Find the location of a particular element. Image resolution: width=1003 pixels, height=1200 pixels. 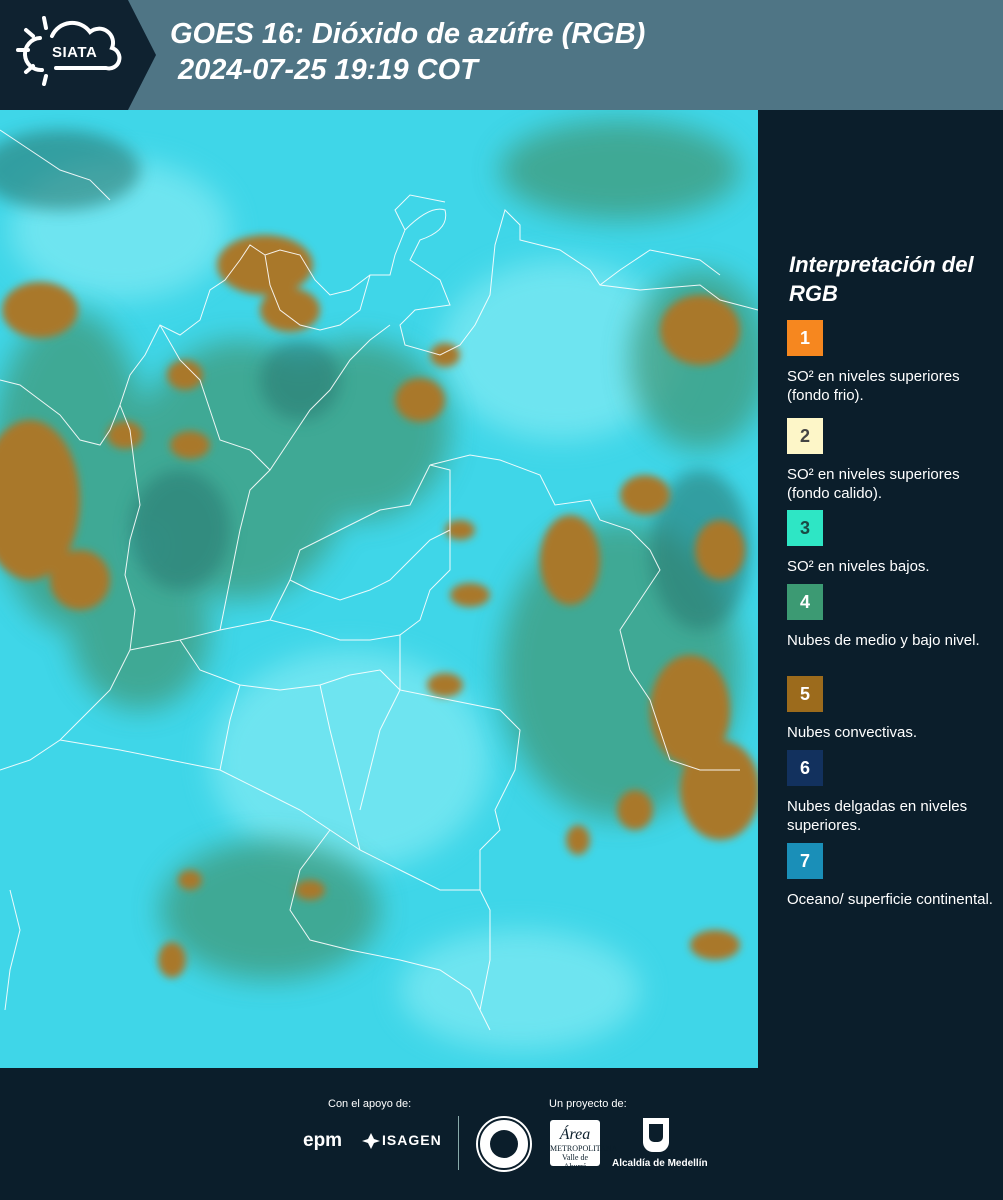

legend-swatch-4: 4 is located at coordinates (805, 602).